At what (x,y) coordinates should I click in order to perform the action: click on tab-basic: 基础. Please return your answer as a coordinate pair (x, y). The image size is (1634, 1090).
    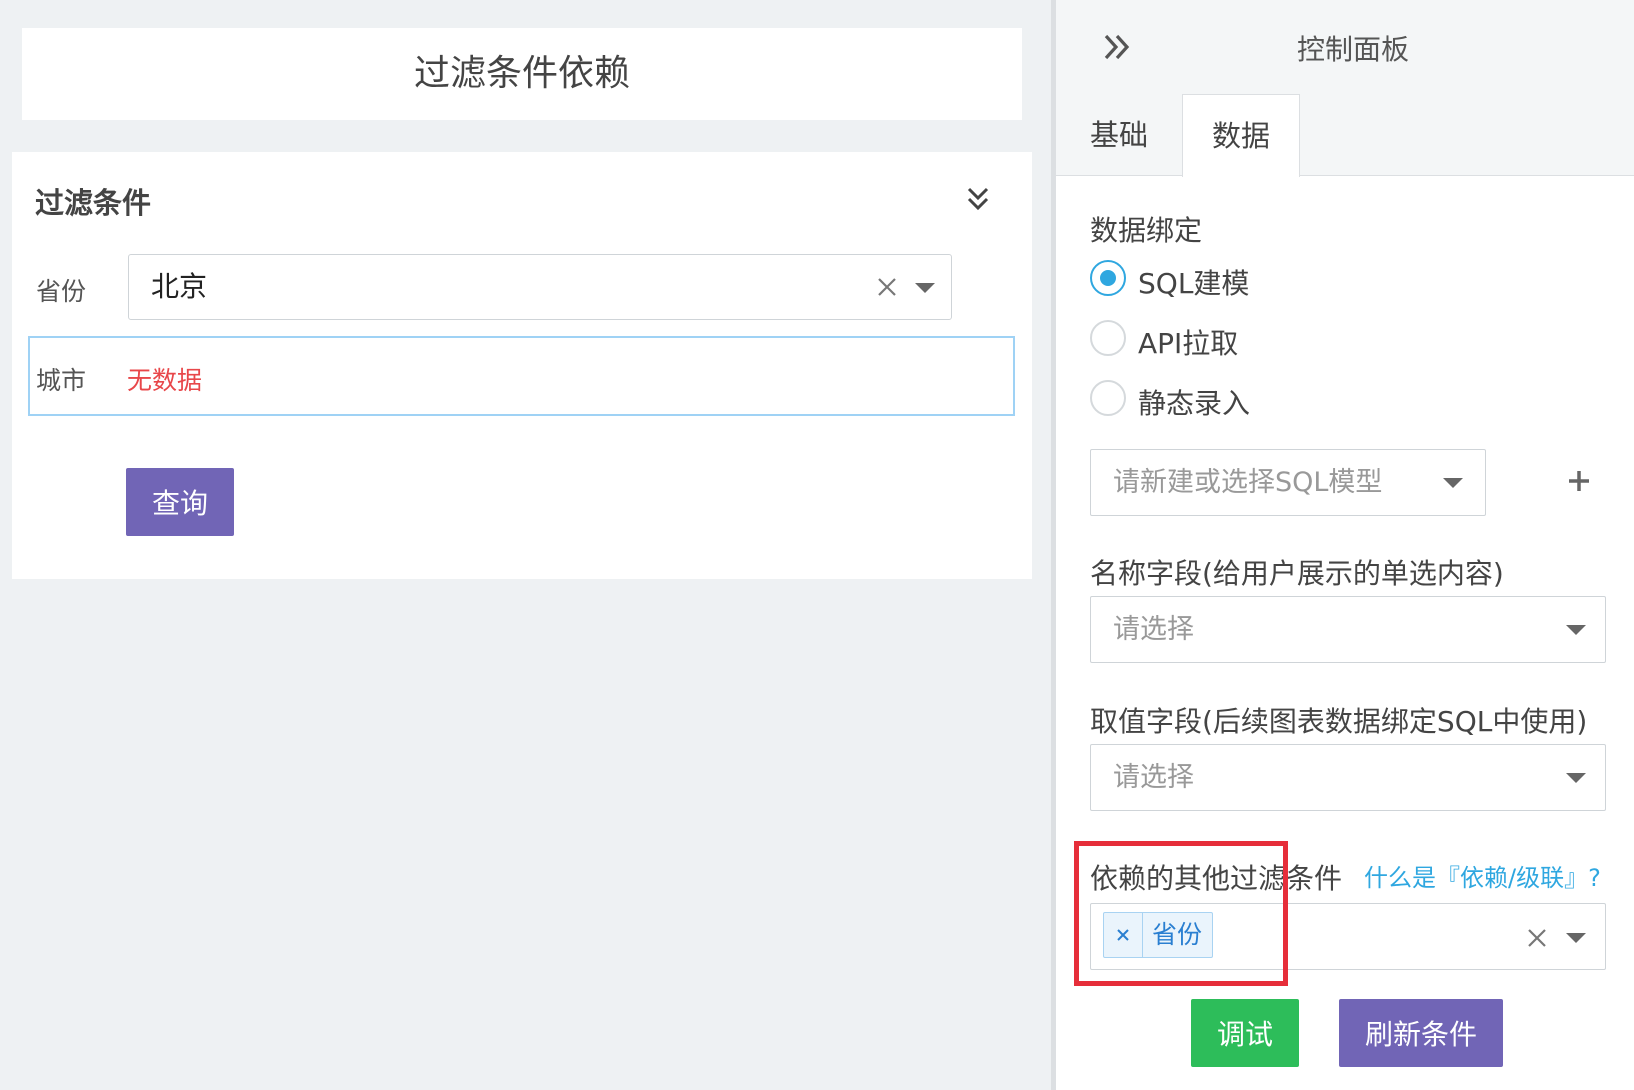
    Looking at the image, I should click on (1119, 135).